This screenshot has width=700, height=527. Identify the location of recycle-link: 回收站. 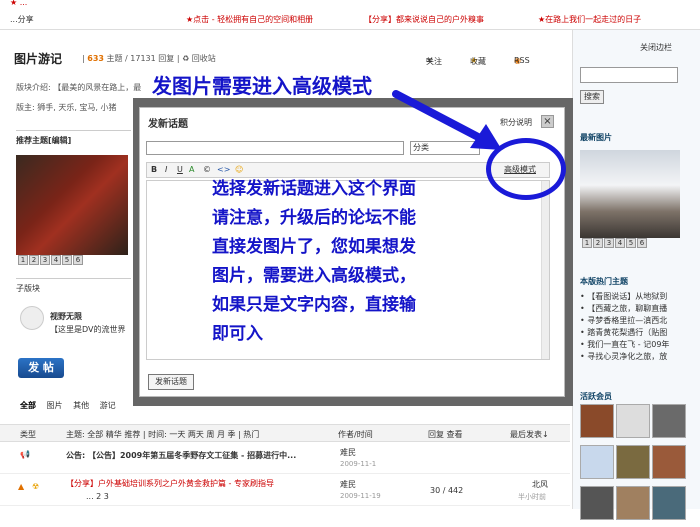
(204, 58).